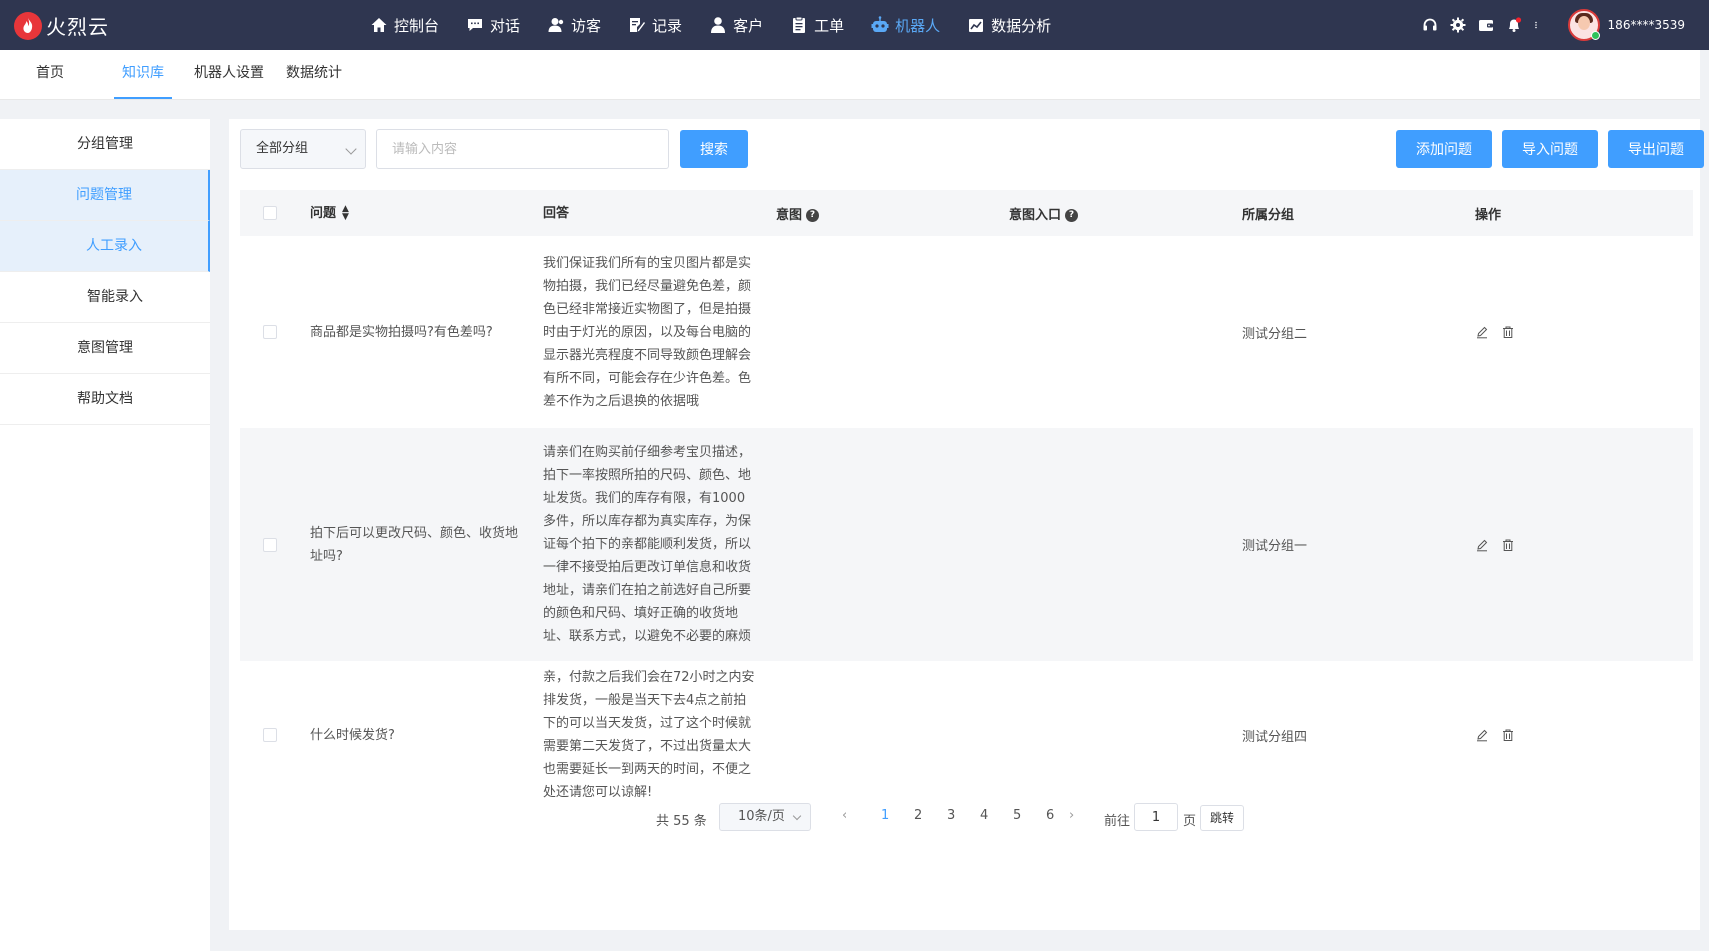 The image size is (1709, 951). I want to click on next-page-button: ›, so click(1071, 815).